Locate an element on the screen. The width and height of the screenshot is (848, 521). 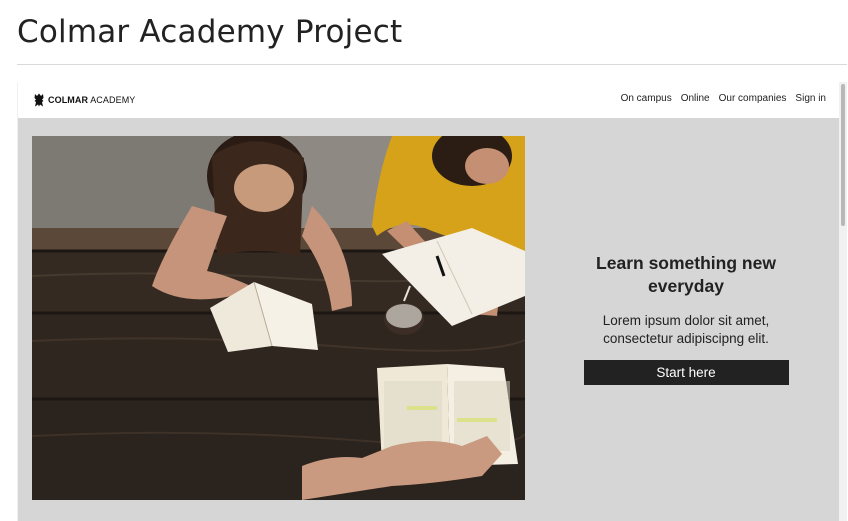
logo-text: COLMAR ACADEMY is located at coordinates (91, 100).